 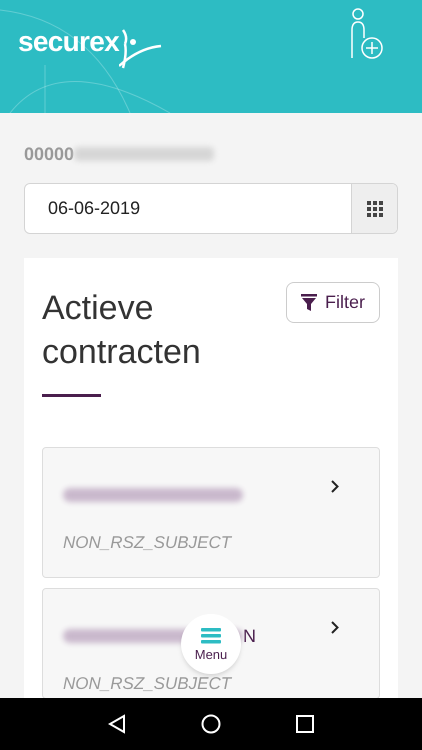 What do you see at coordinates (333, 302) in the screenshot?
I see `filter-button: Filter` at bounding box center [333, 302].